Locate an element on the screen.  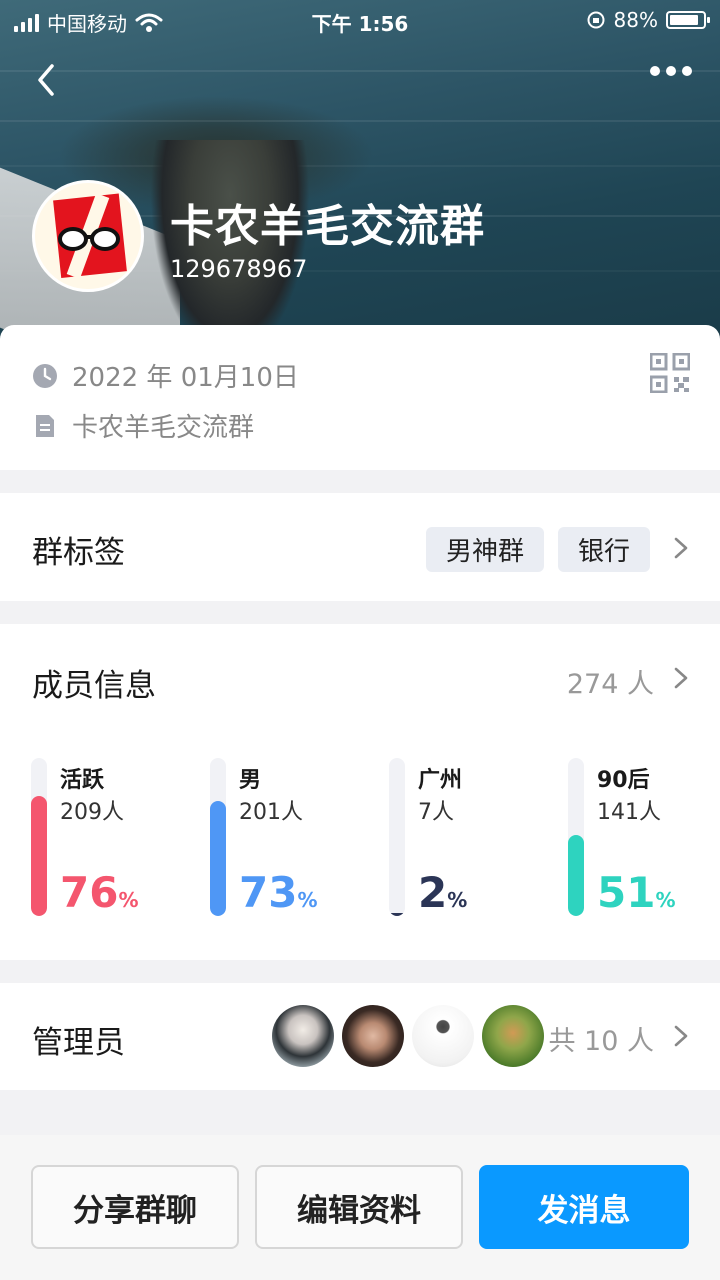
back-button is located at coordinates (50, 80).